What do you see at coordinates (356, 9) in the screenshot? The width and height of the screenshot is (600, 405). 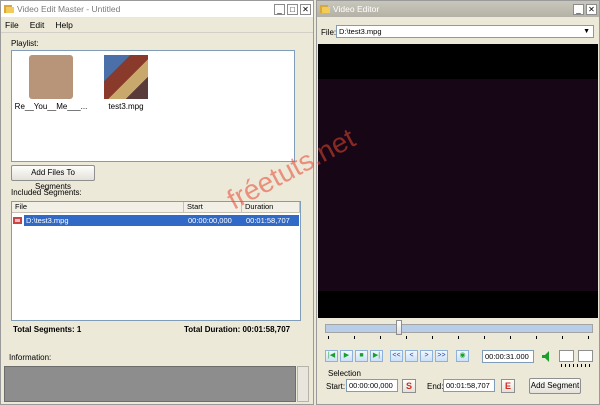 I see `window-title: Video Editor` at bounding box center [356, 9].